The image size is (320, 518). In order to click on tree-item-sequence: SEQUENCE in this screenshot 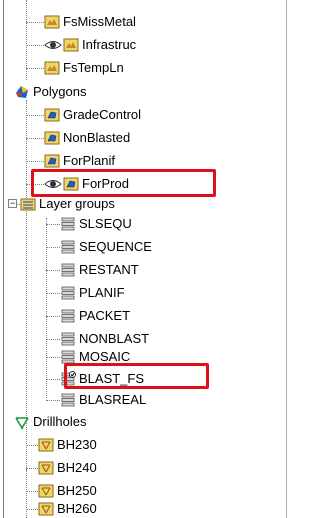, I will do `click(99, 247)`.